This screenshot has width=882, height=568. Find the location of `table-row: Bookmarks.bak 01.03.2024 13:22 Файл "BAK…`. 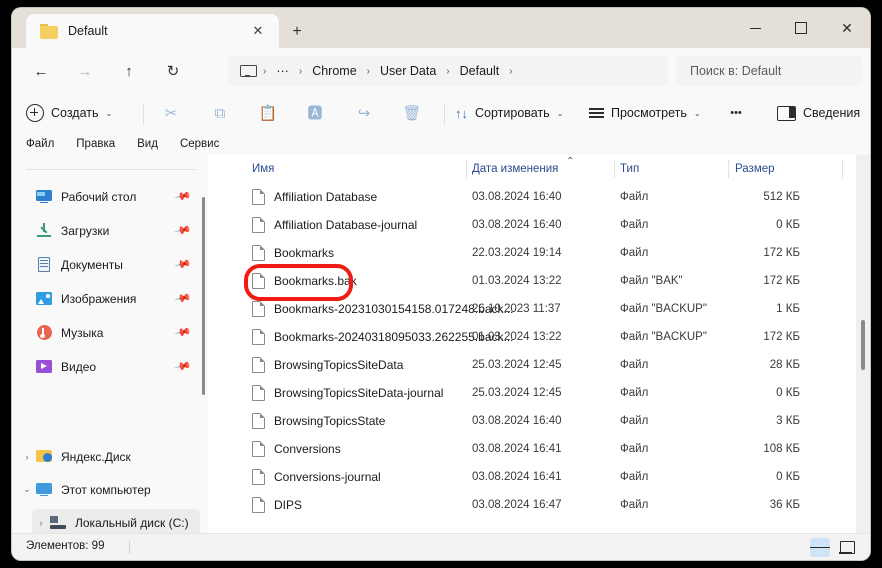

table-row: Bookmarks.bak 01.03.2024 13:22 Файл "BAK… is located at coordinates (539, 281).